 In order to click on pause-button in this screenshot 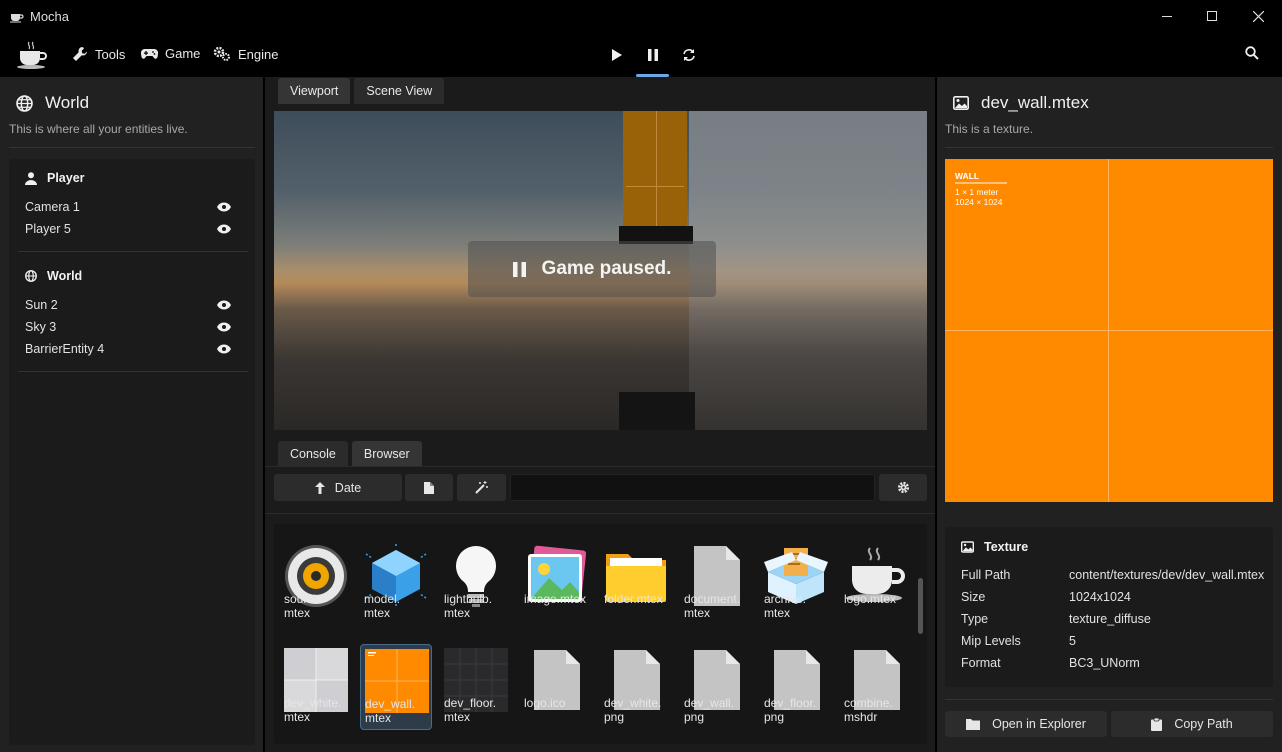, I will do `click(653, 55)`.